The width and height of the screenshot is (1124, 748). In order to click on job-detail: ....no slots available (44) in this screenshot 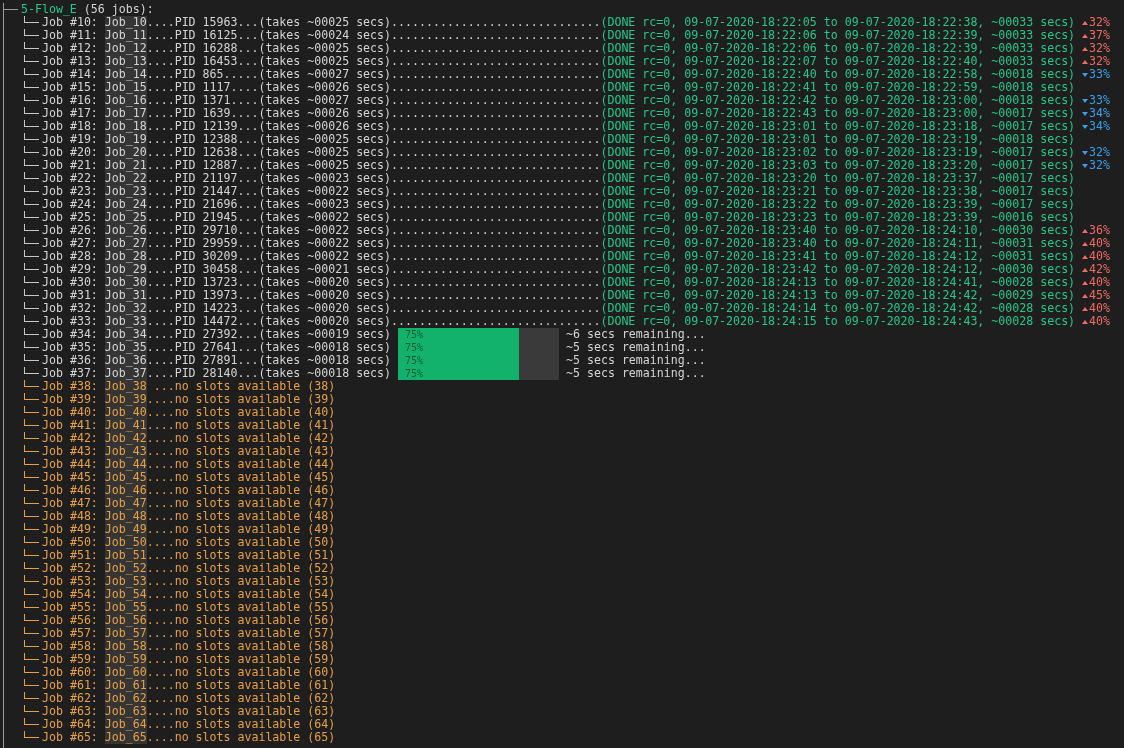, I will do `click(241, 464)`.